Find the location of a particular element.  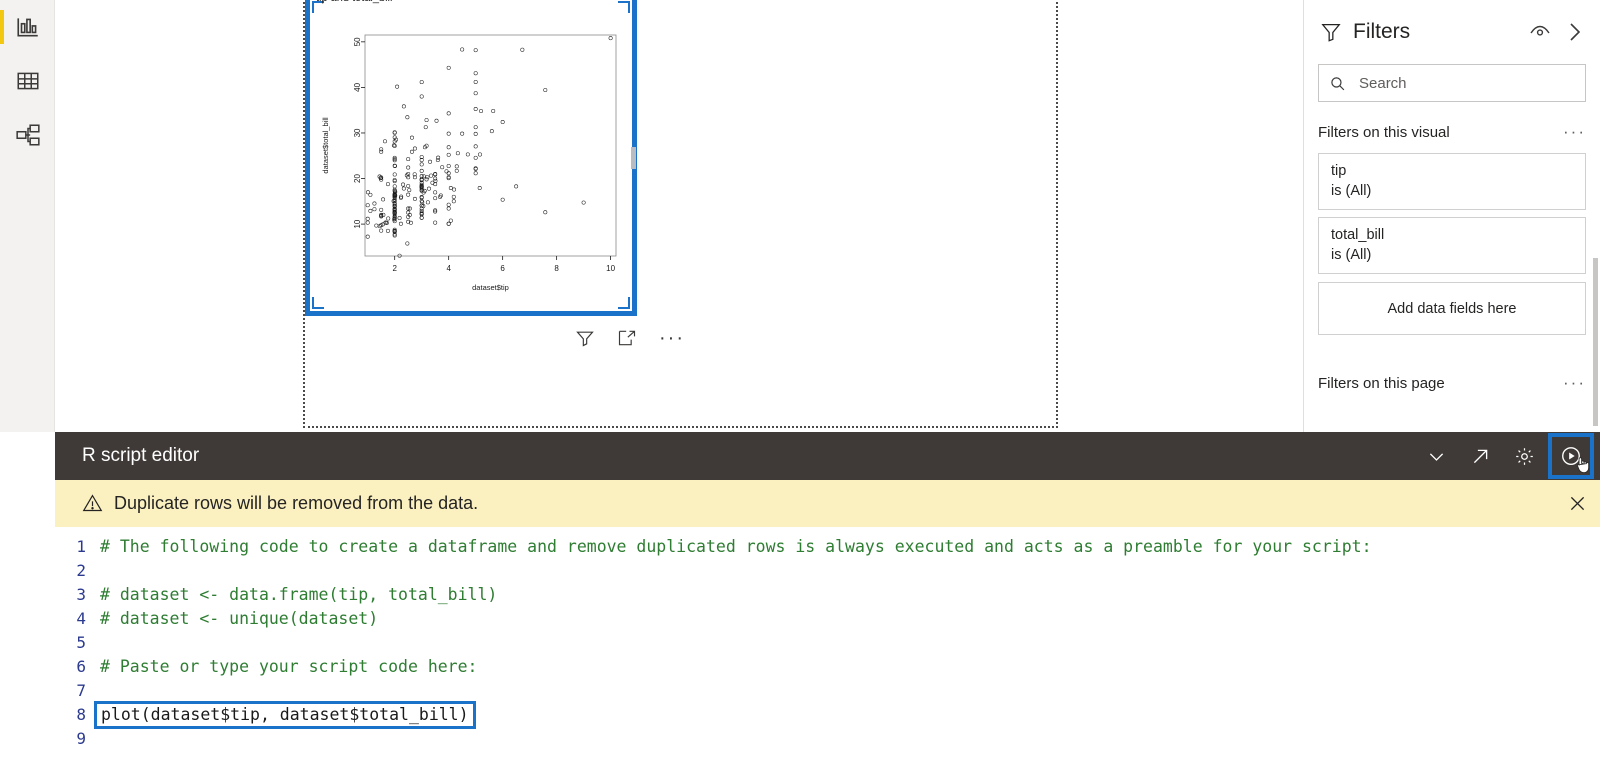

sidebar-item-report-view is located at coordinates (27, 27).